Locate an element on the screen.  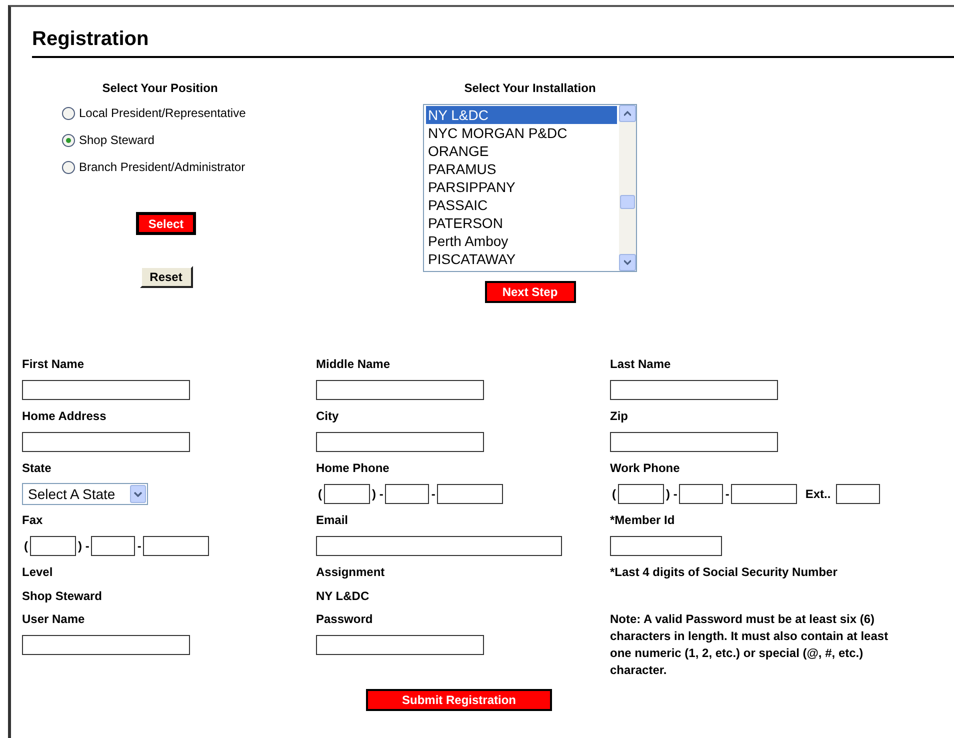
field-label: Zip is located at coordinates (619, 416).